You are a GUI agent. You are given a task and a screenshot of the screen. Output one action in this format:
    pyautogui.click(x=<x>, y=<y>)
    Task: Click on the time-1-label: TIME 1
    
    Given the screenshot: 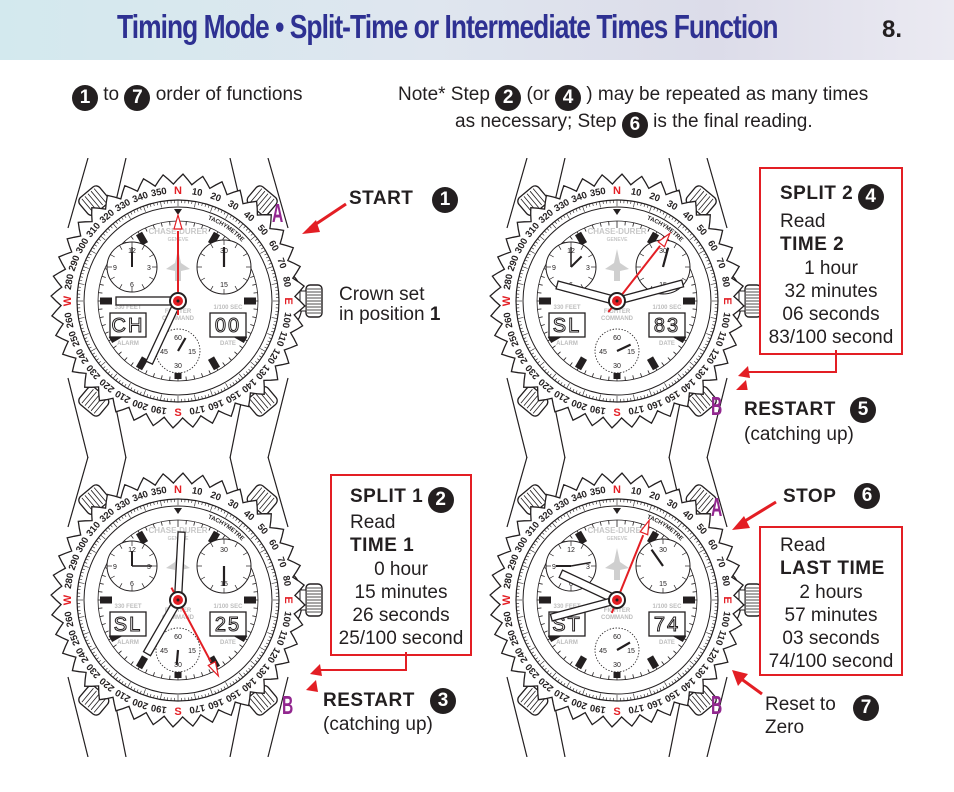 What is the action you would take?
    pyautogui.click(x=382, y=545)
    